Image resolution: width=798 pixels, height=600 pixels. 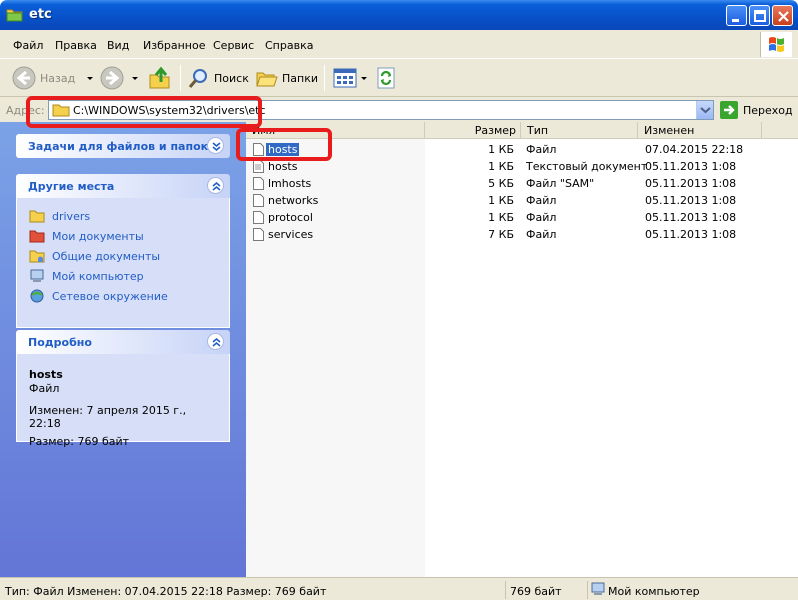 I want to click on back-button: Назад, so click(x=53, y=78).